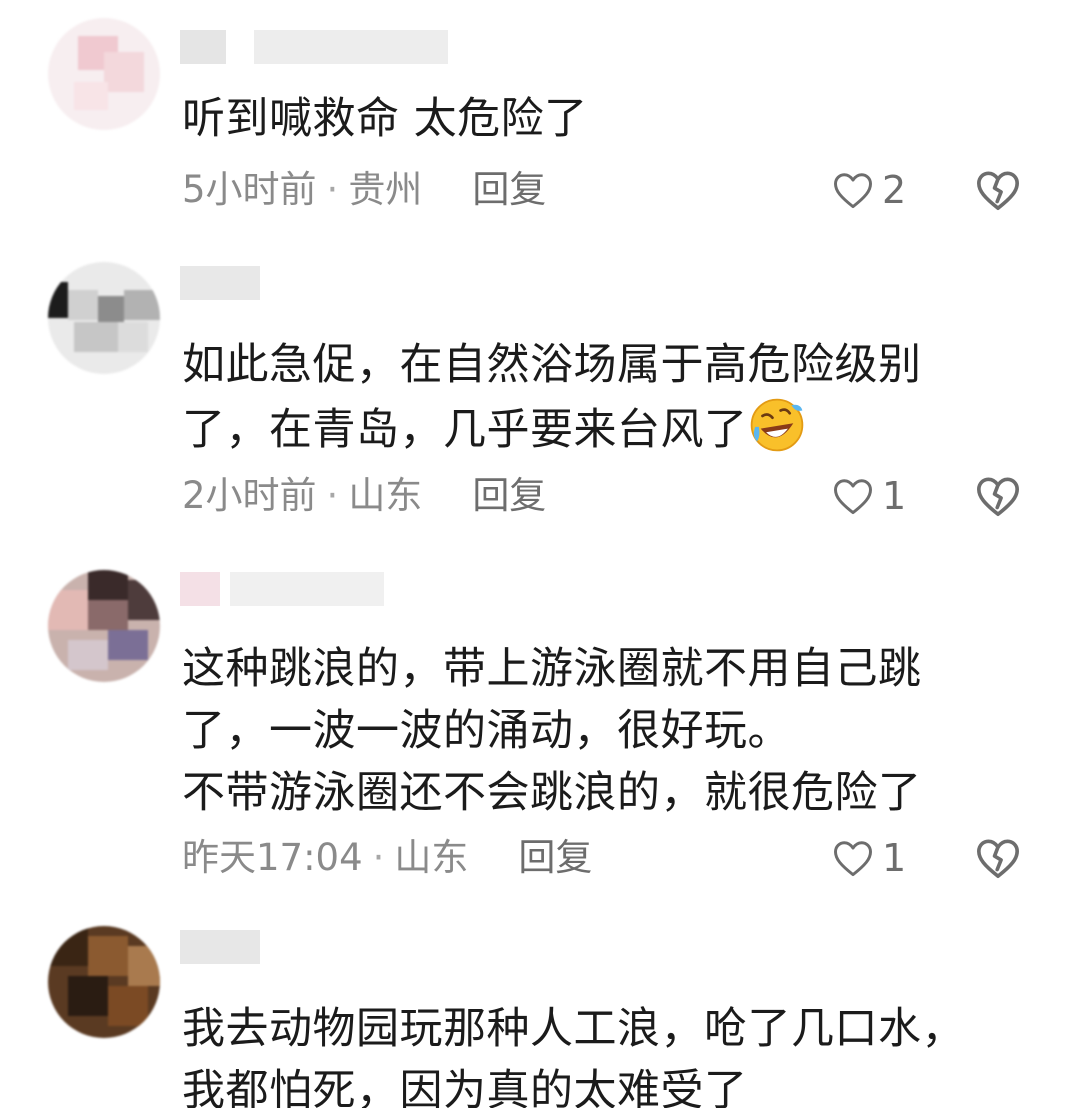 This screenshot has width=1078, height=1108. Describe the element at coordinates (249, 189) in the screenshot. I see `comment-time: 5小时前` at that location.